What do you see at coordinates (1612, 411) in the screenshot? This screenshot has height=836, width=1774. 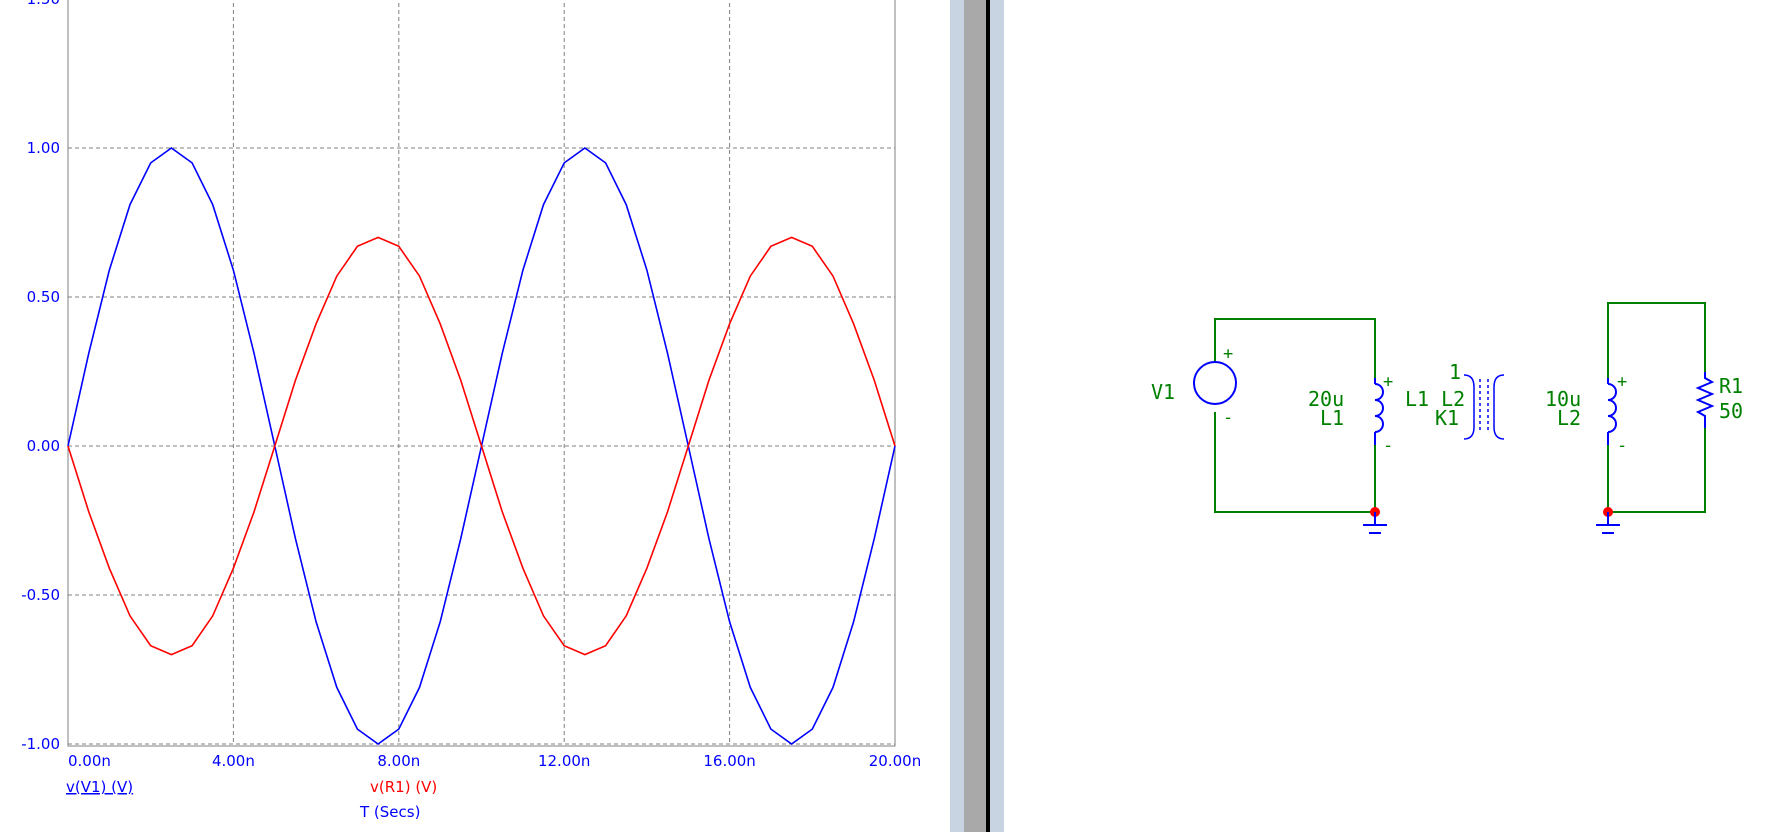 I see `l2-coil-symbol` at bounding box center [1612, 411].